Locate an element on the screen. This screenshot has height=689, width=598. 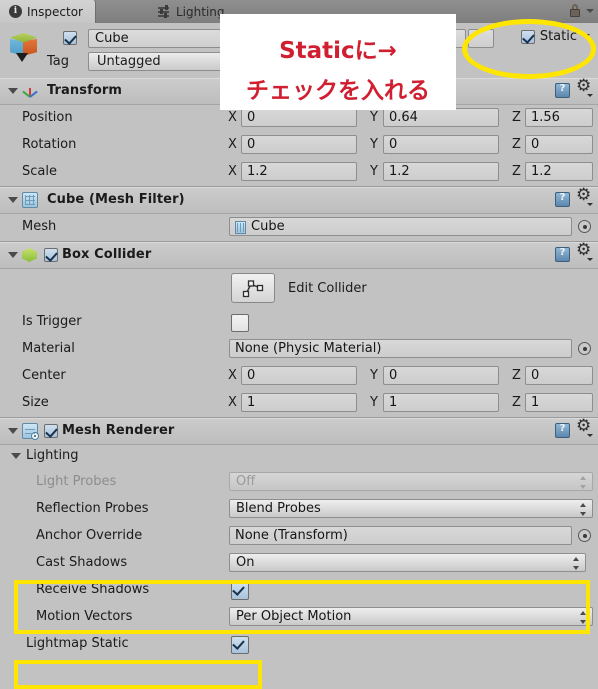
label-anchor-override: Anchor Override is located at coordinates (89, 535).